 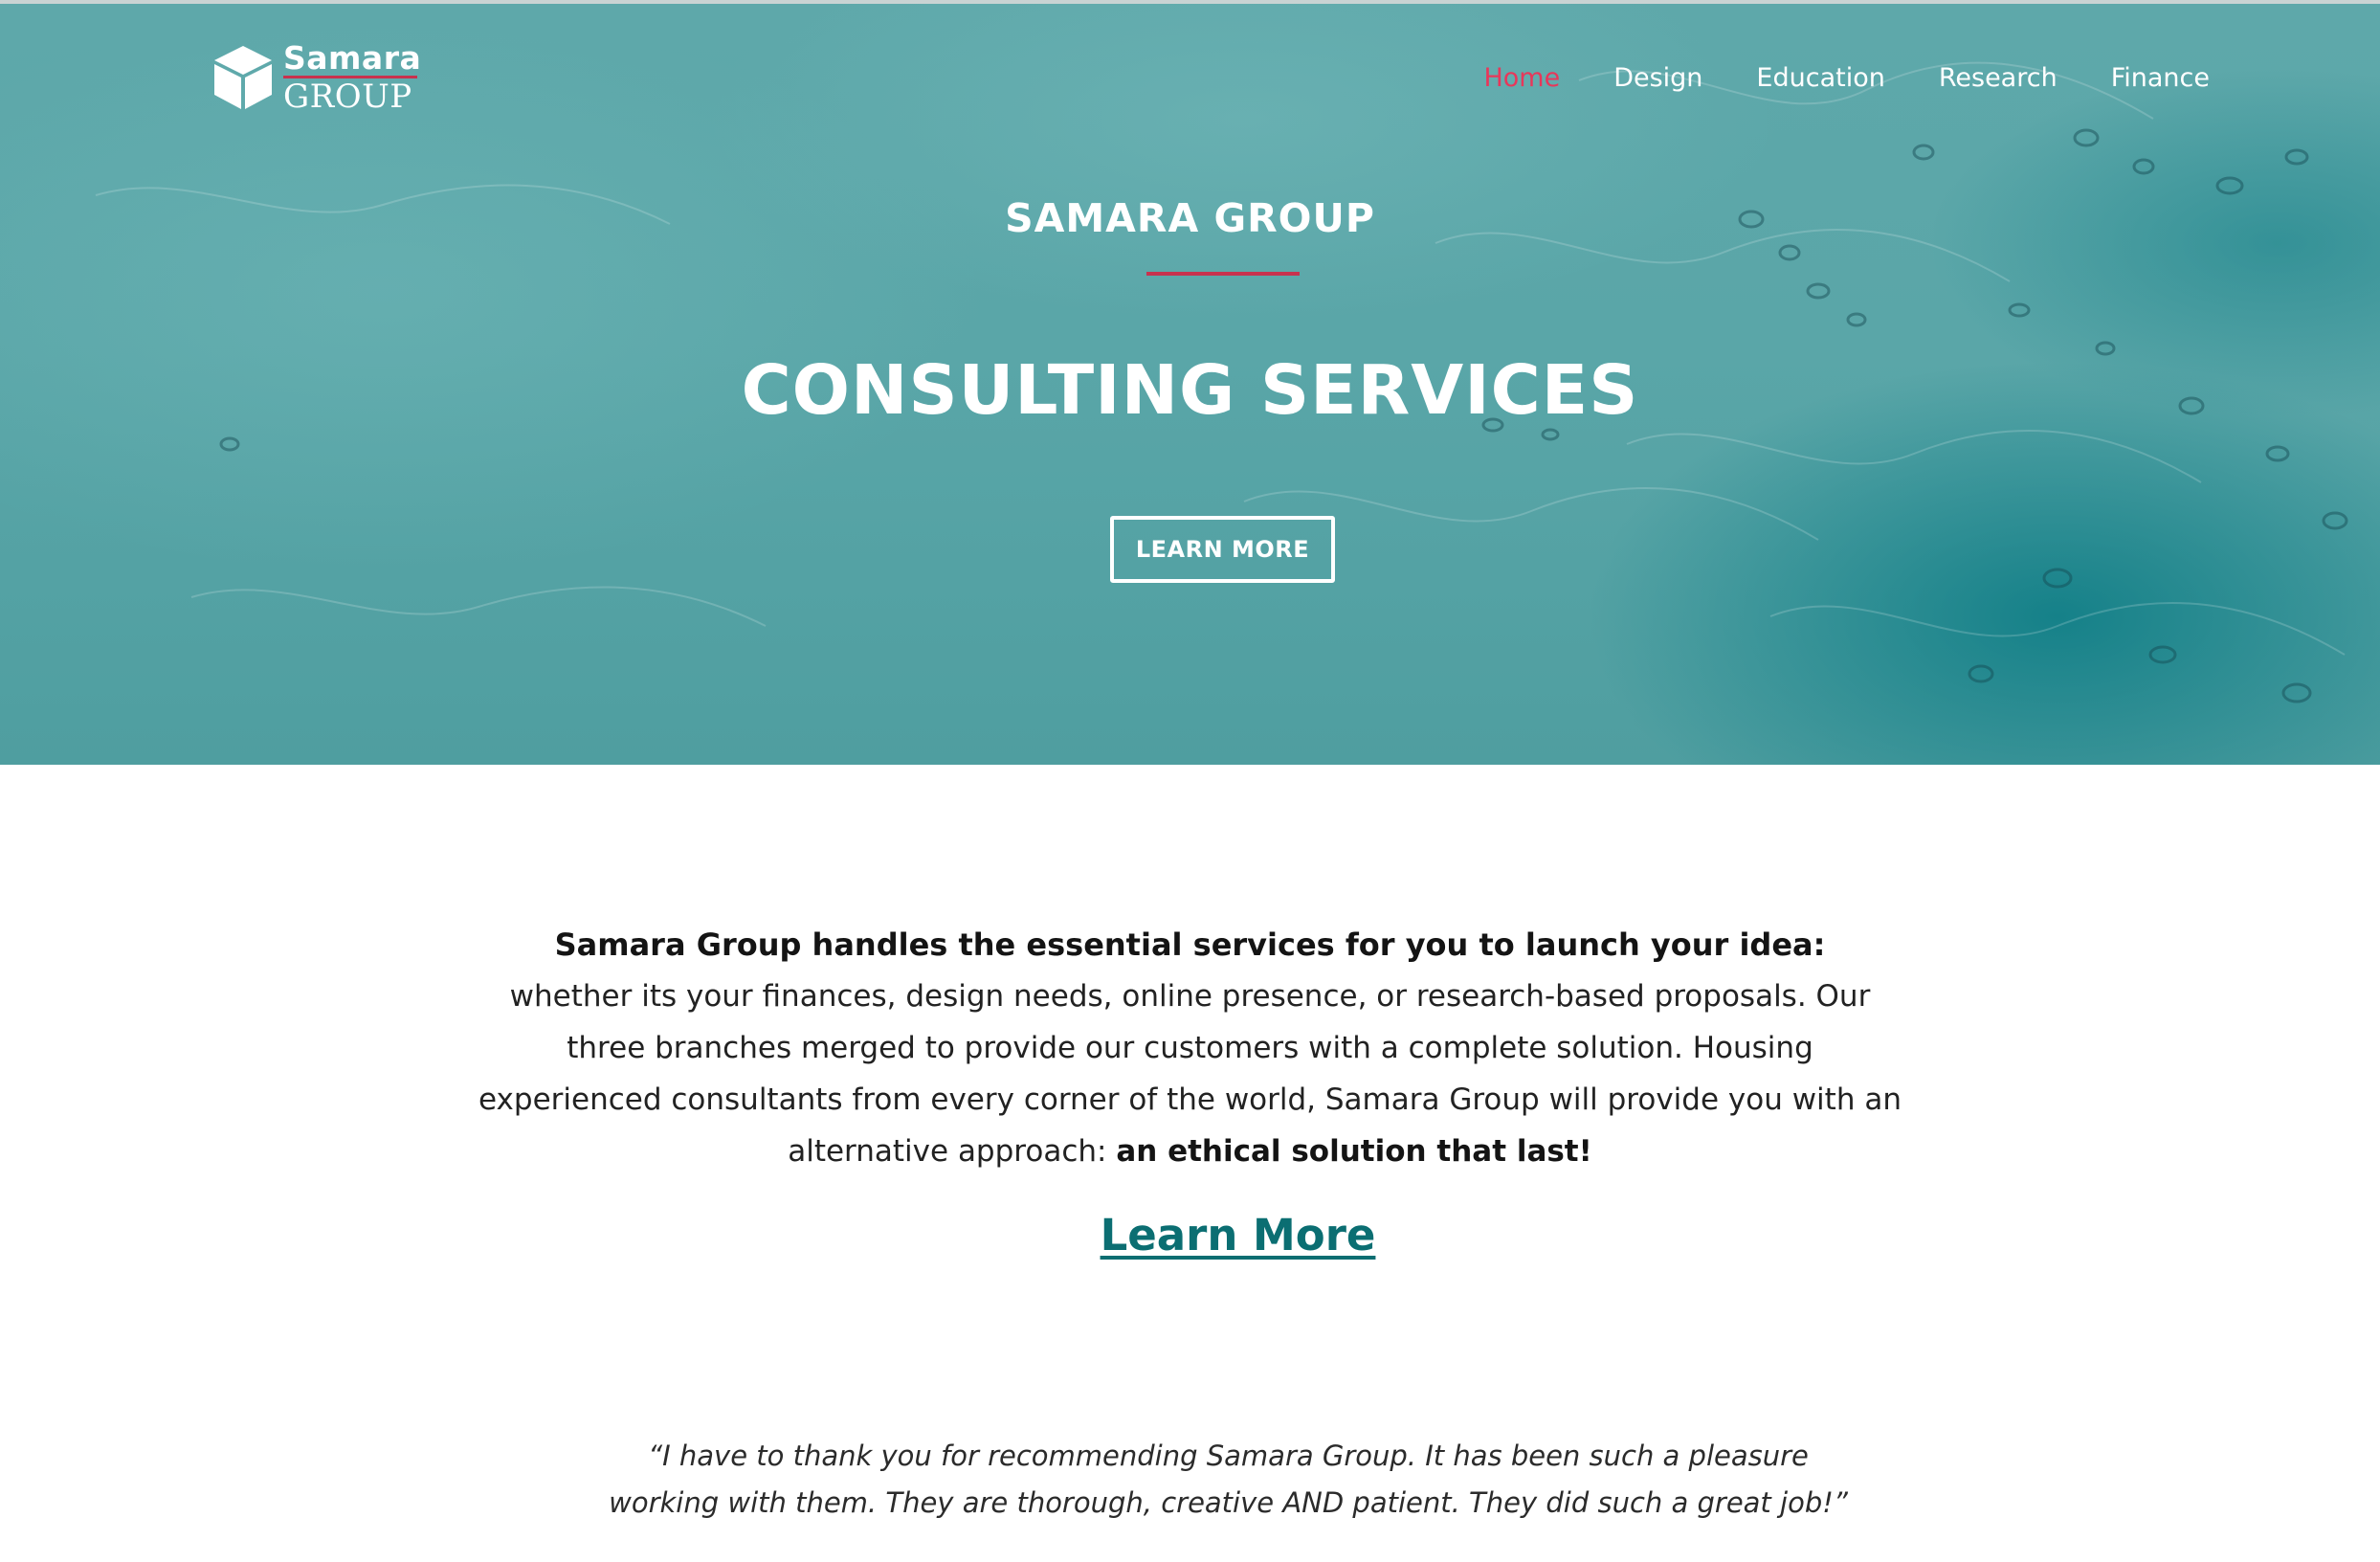 What do you see at coordinates (2160, 78) in the screenshot?
I see `nav-item-finance: Finance` at bounding box center [2160, 78].